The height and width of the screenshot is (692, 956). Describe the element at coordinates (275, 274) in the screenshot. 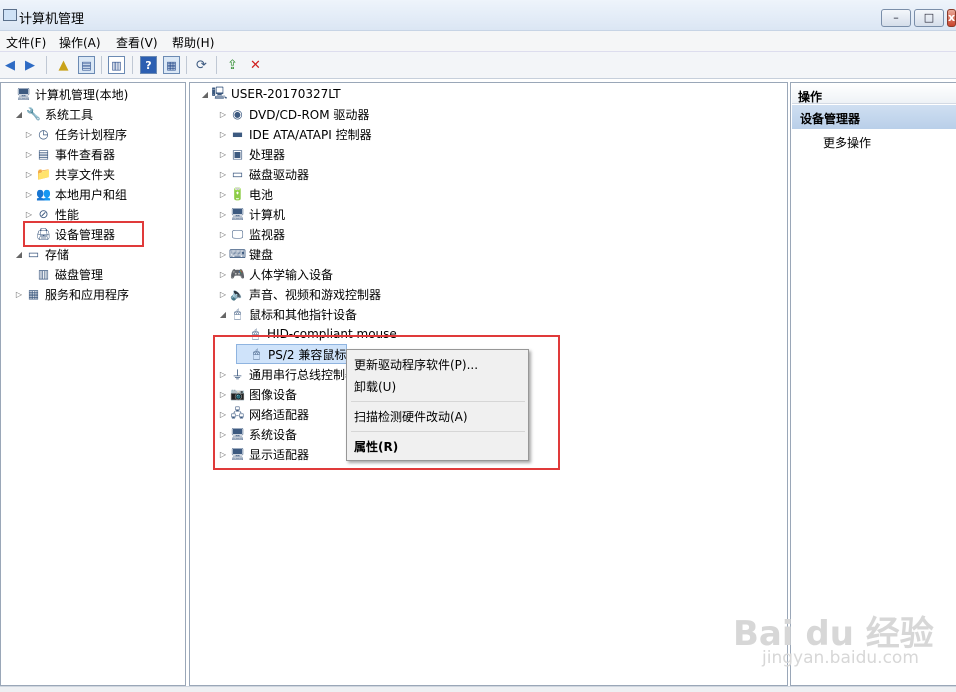

I see `device-tree-item: ▷ 🎮 人体学输入设备` at that location.